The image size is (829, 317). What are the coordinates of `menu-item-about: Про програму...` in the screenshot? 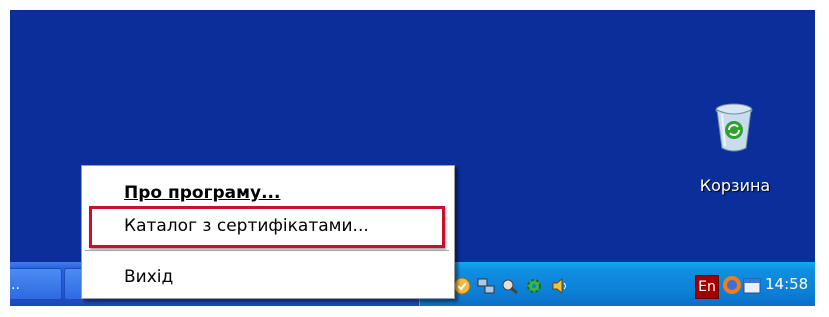 It's located at (268, 193).